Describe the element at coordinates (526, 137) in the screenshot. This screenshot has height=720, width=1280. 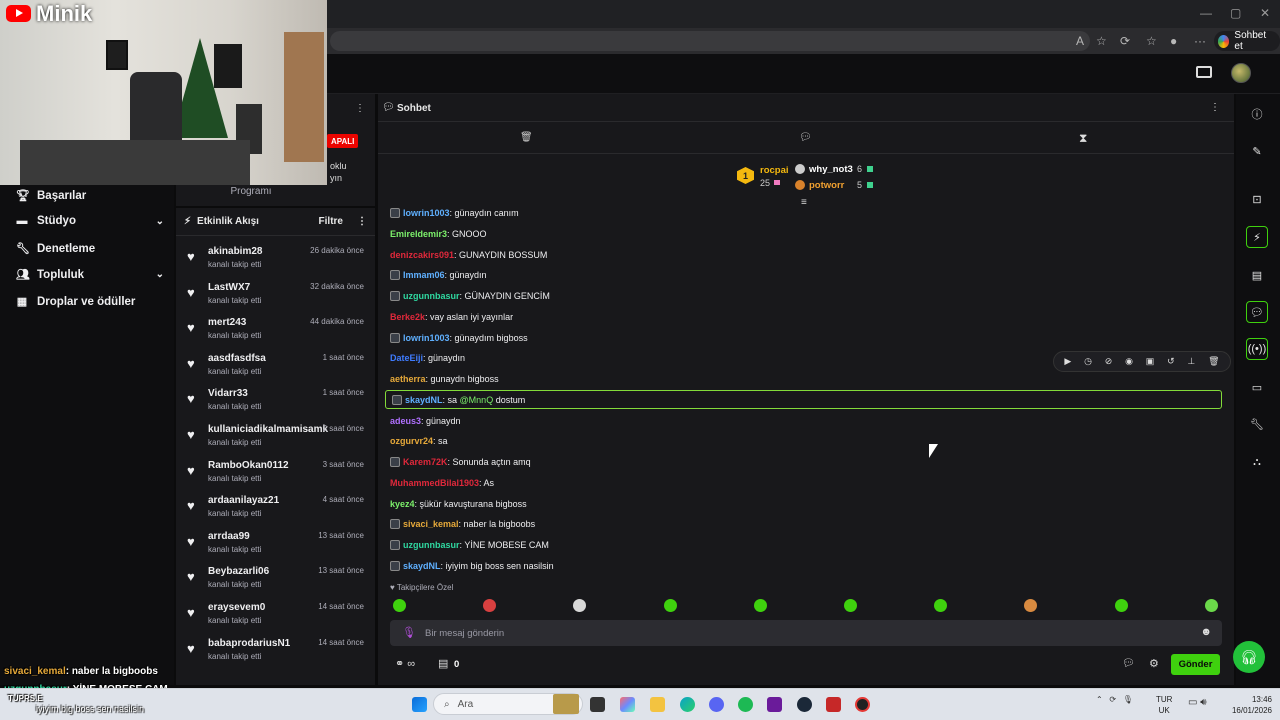
I see `trash-icon: 🗑︎` at that location.